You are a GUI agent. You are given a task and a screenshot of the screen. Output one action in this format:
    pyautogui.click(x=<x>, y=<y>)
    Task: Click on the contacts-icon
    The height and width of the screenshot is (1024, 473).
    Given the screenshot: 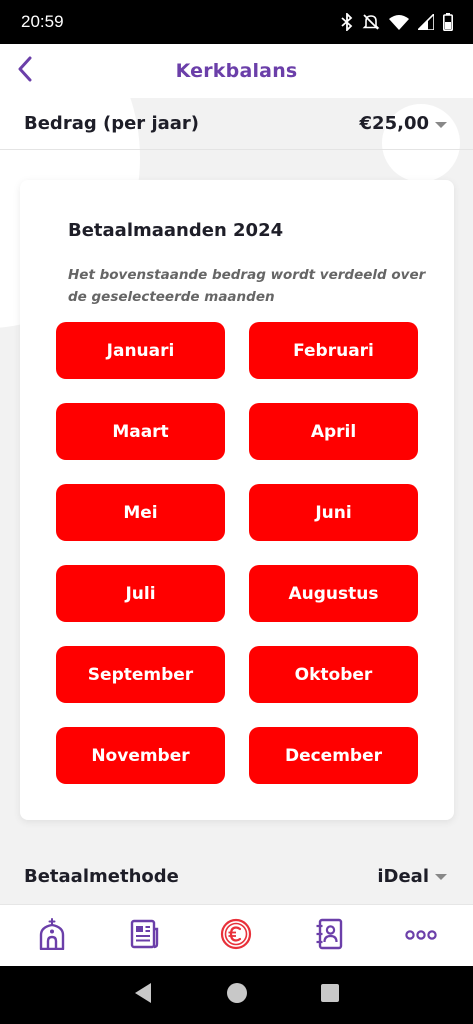 What is the action you would take?
    pyautogui.click(x=329, y=936)
    